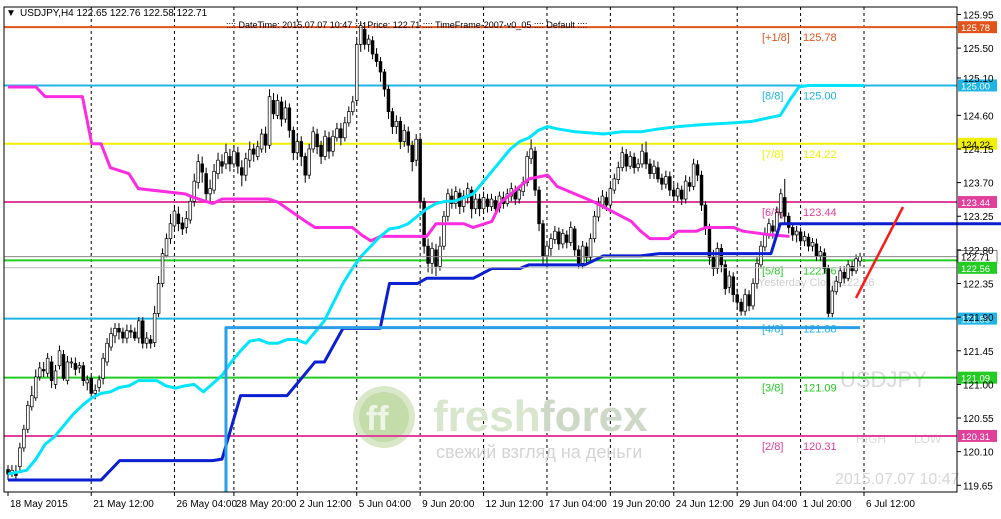 The image size is (1001, 519). Describe the element at coordinates (978, 184) in the screenshot. I see `y-tick-label: 123.70` at that location.